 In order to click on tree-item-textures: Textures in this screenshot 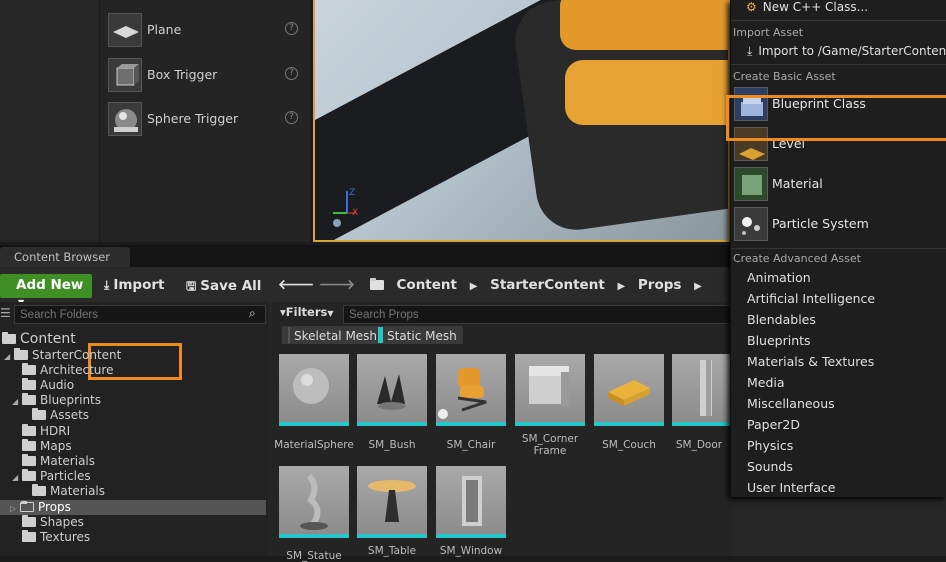, I will do `click(56, 537)`.